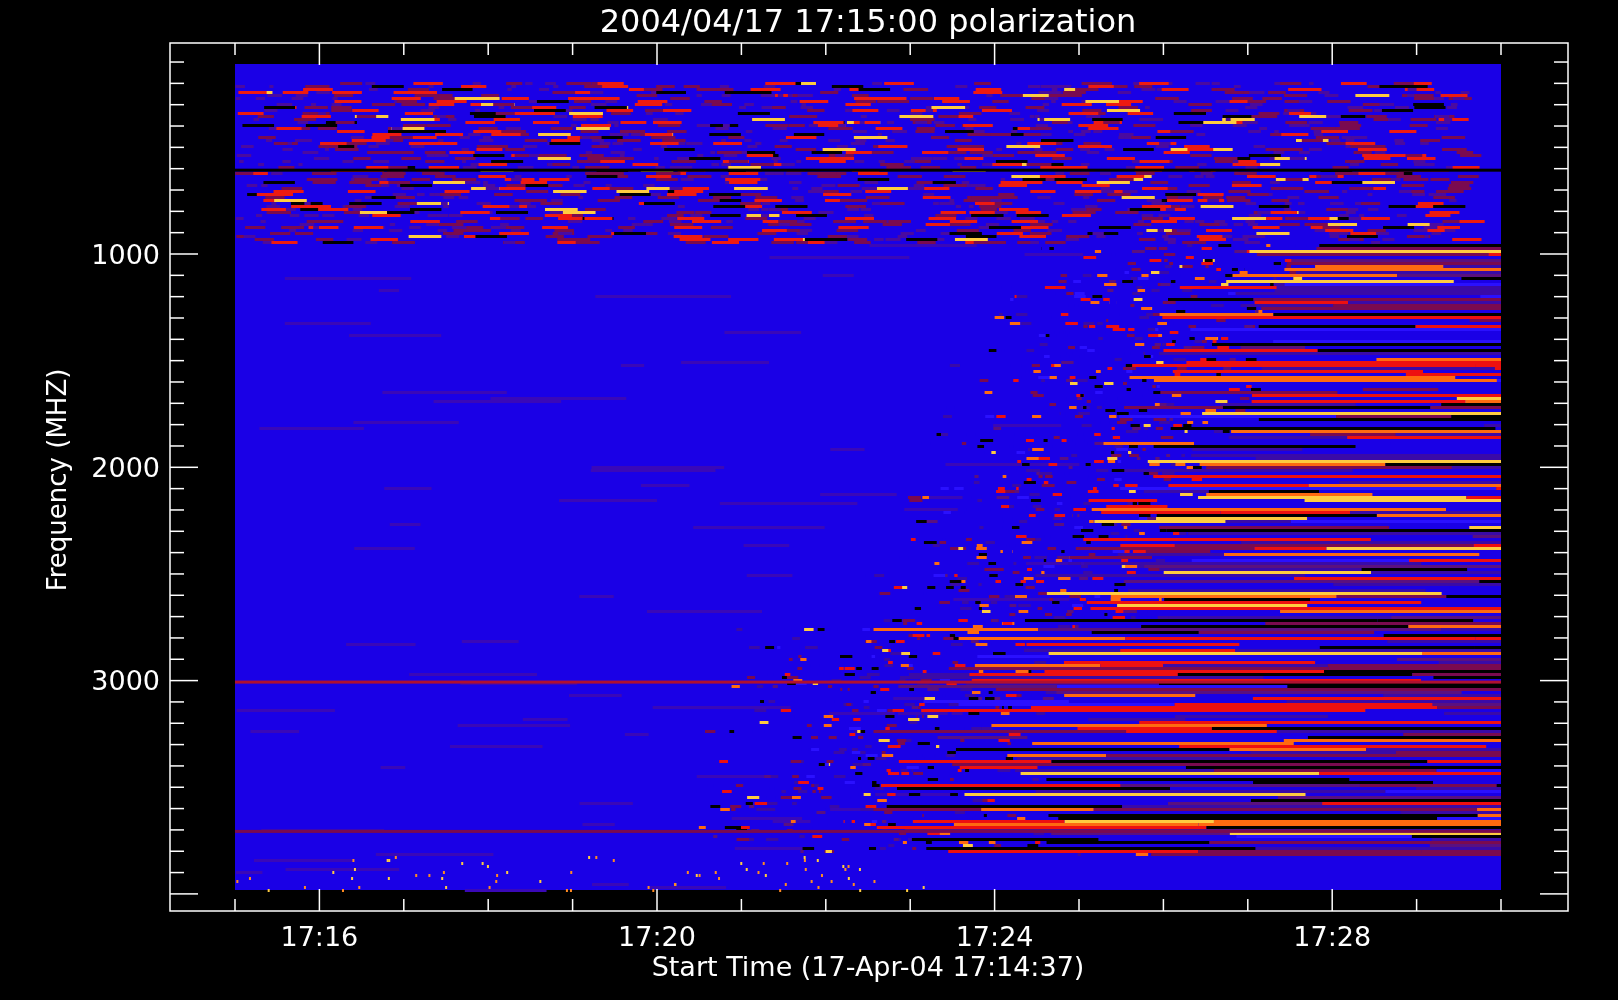 The image size is (1618, 1000). Describe the element at coordinates (868, 21) in the screenshot. I see `plot-title: 2004/04/17 17:15:00 polarization` at that location.